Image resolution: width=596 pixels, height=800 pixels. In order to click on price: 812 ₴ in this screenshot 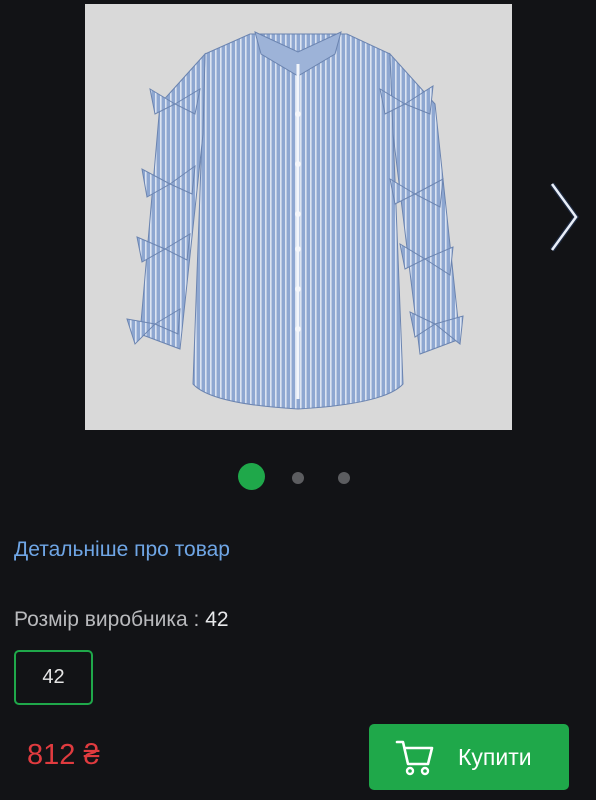, I will do `click(63, 755)`.